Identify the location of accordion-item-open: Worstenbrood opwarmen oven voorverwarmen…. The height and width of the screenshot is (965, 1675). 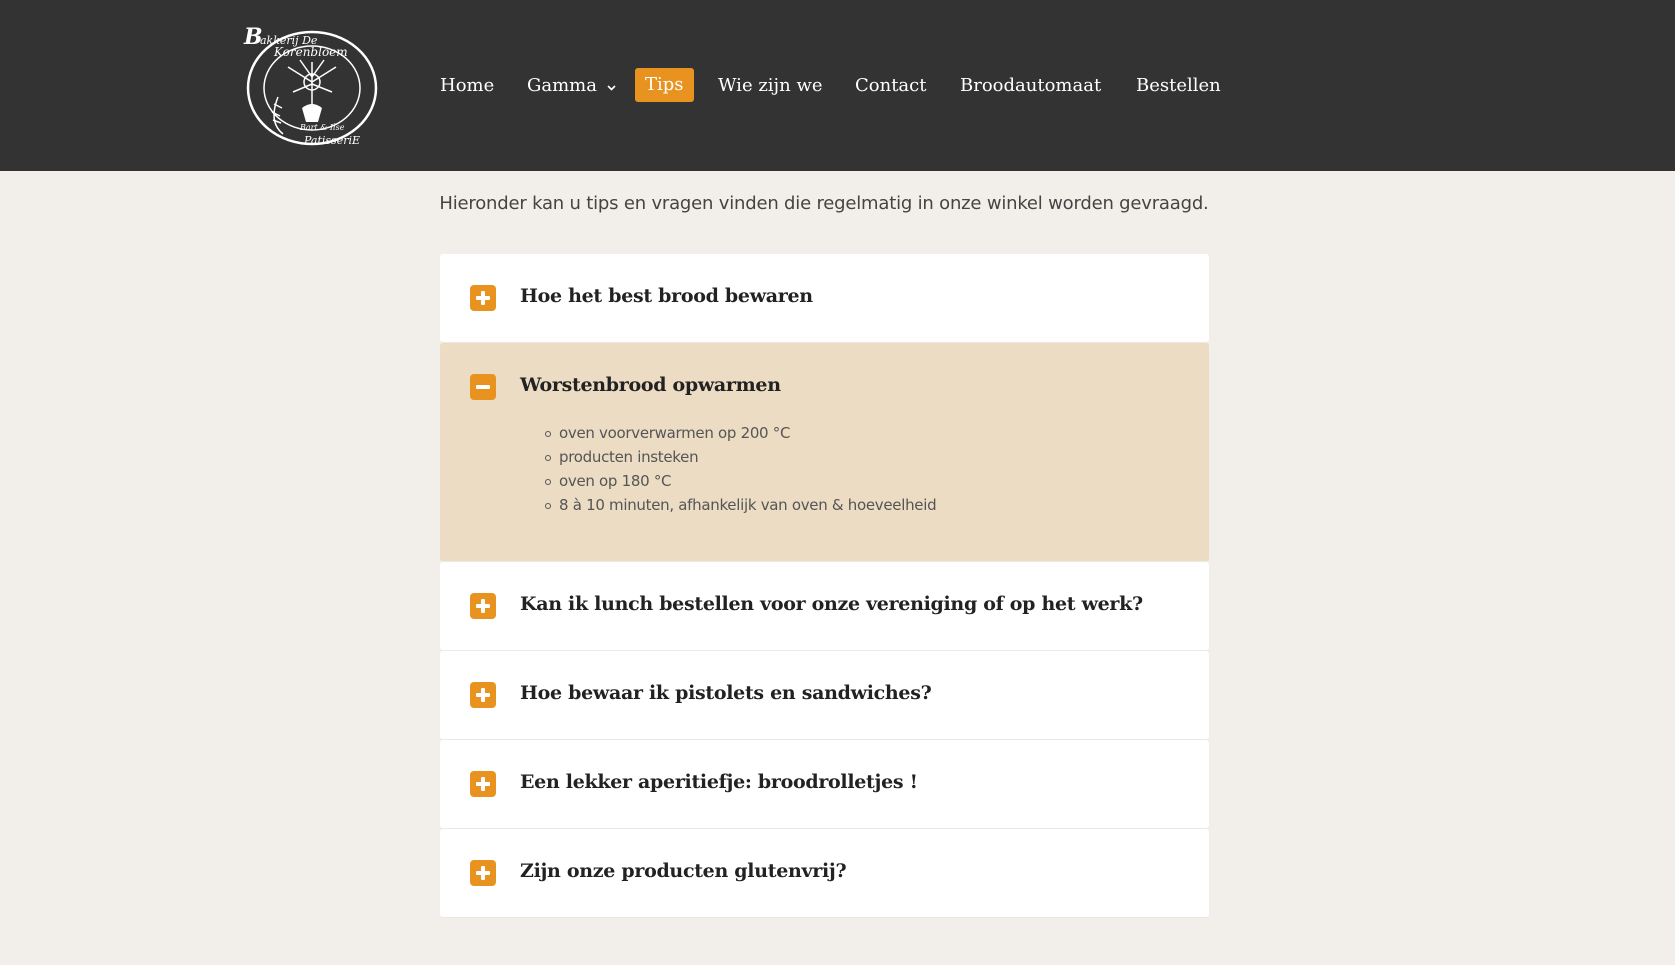
(824, 452).